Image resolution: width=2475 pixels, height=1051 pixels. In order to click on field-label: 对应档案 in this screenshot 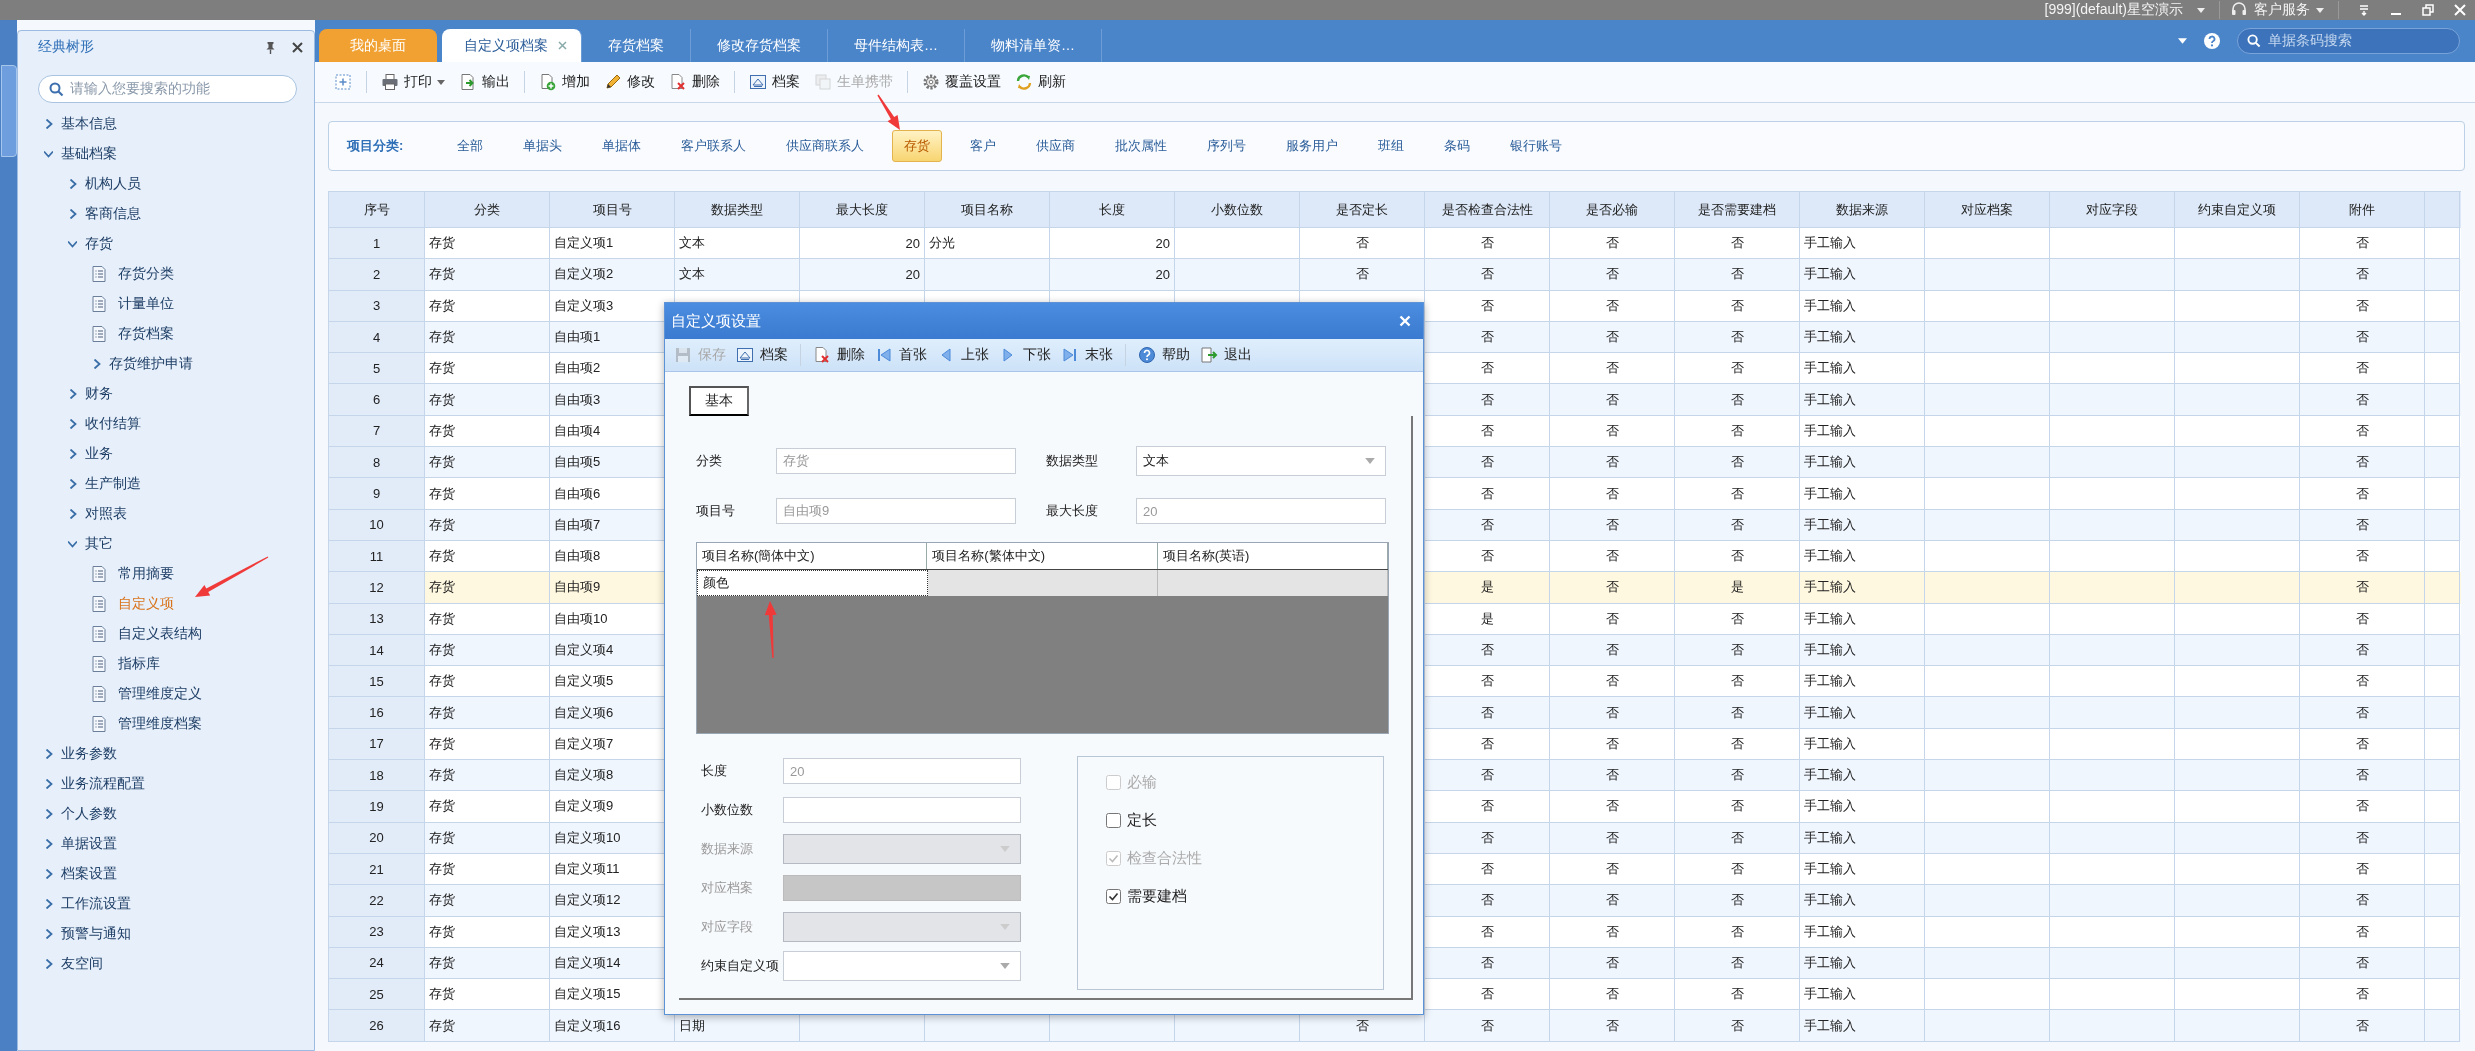, I will do `click(727, 888)`.